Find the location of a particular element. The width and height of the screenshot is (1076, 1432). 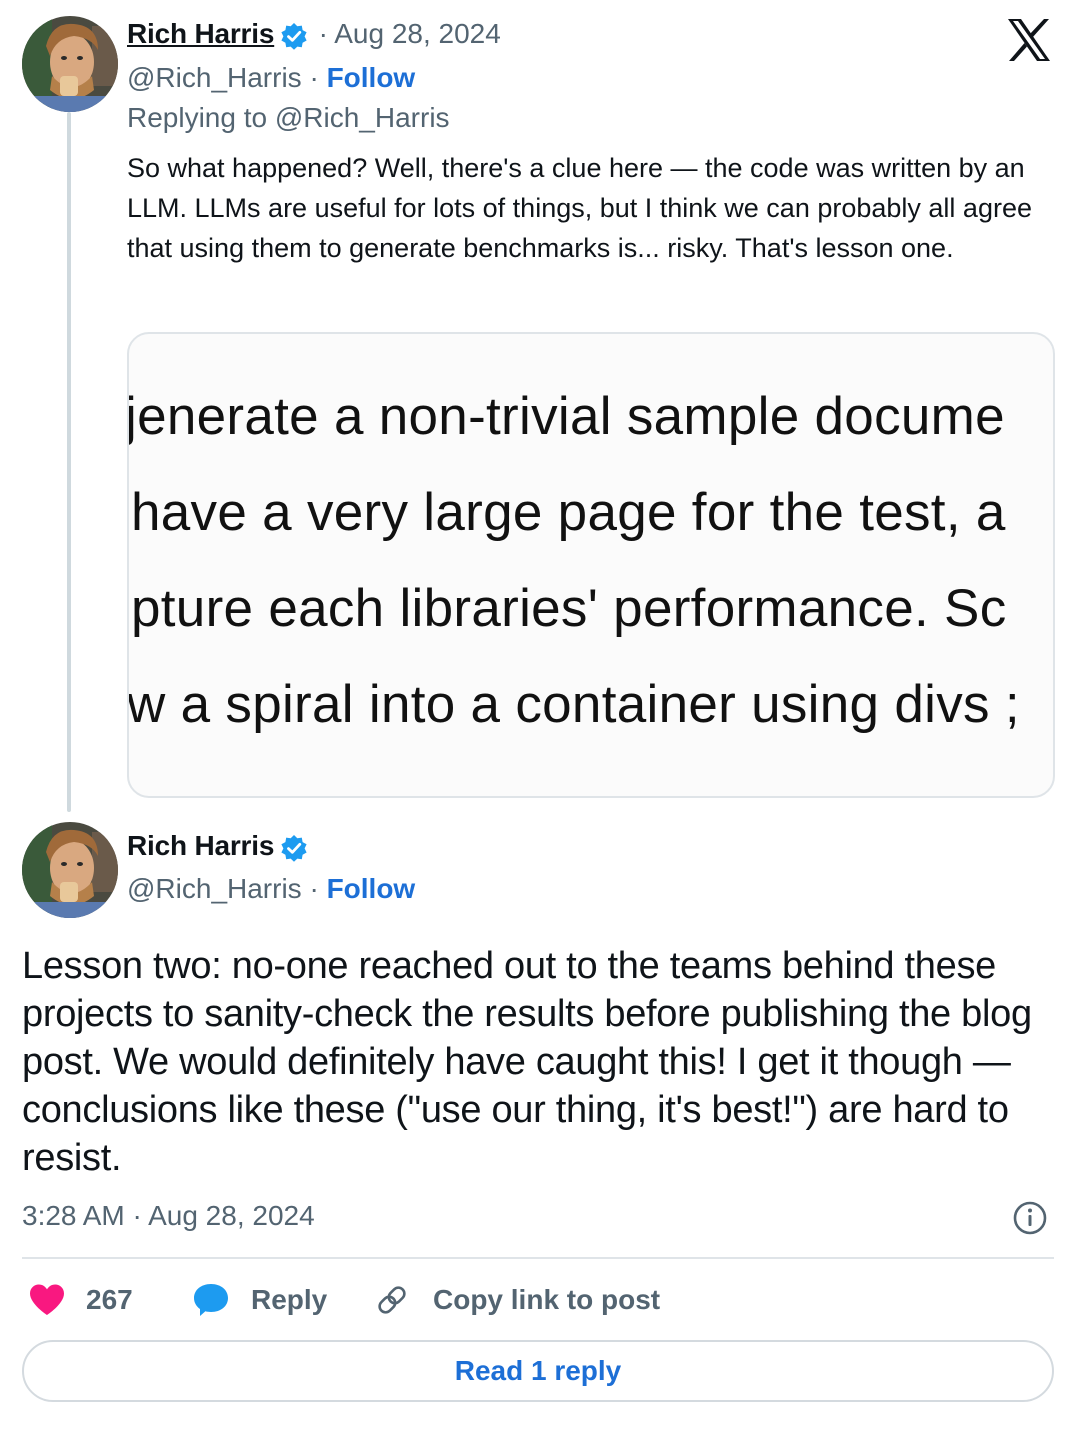

post-timestamp: 3:28 AM · Aug 28, 2024 is located at coordinates (168, 1216).